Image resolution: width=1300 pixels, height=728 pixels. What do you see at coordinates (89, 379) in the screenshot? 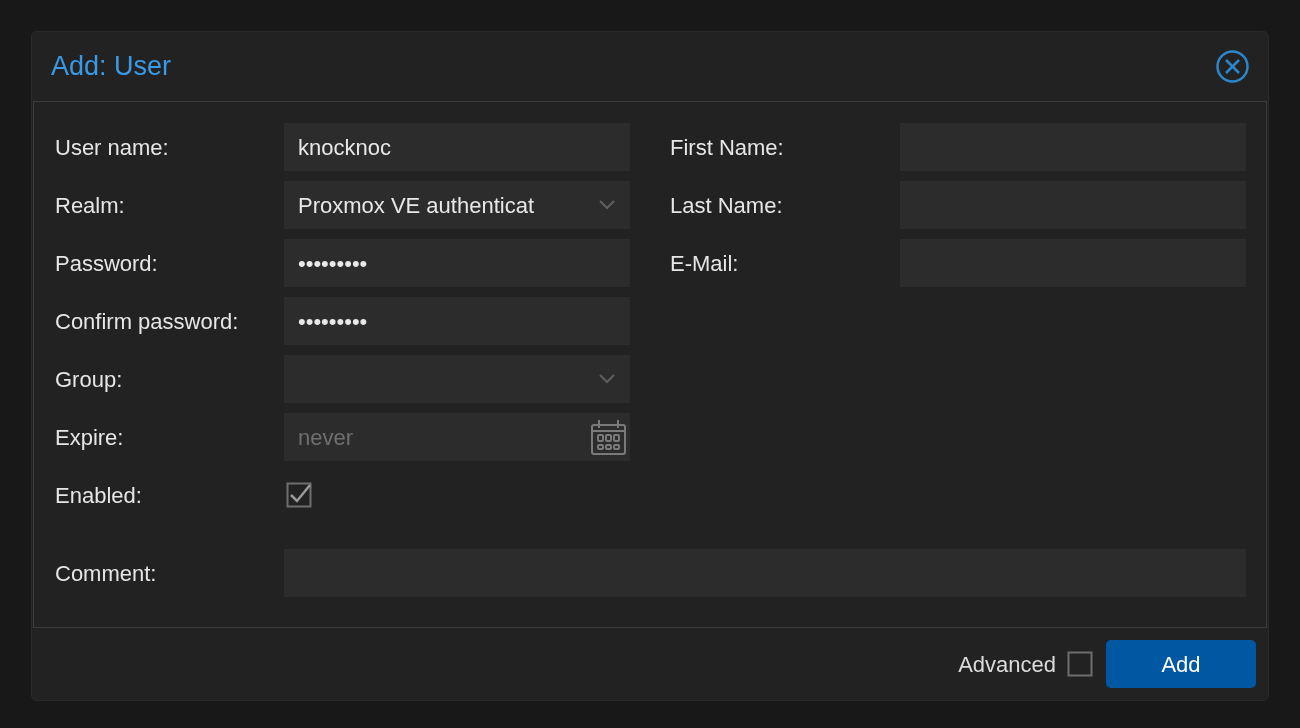
I see `field-label: Group:` at bounding box center [89, 379].